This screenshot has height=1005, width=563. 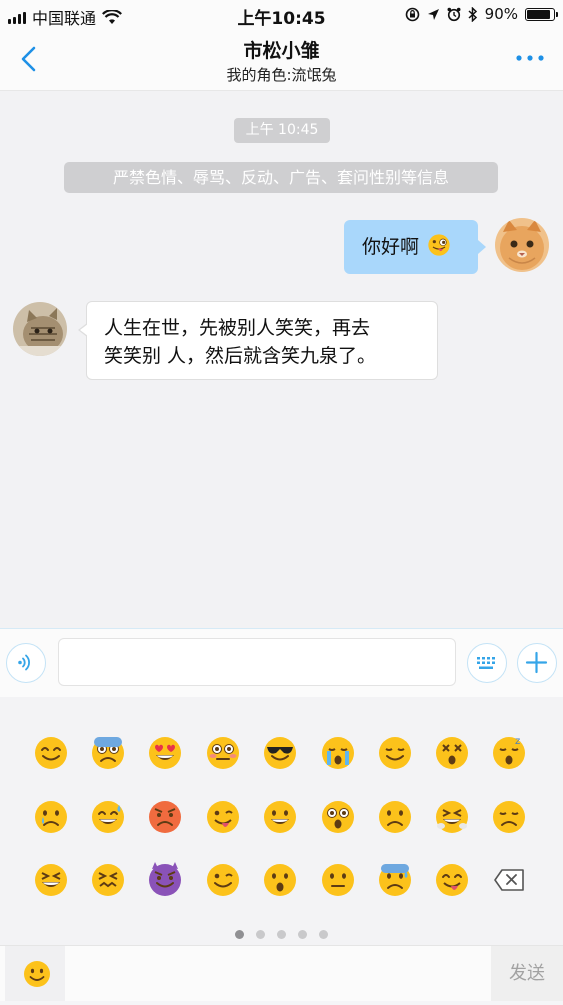 I want to click on incoming-message-line-2: 笑笑别 人，然后就含笑九泉了。, so click(x=240, y=356).